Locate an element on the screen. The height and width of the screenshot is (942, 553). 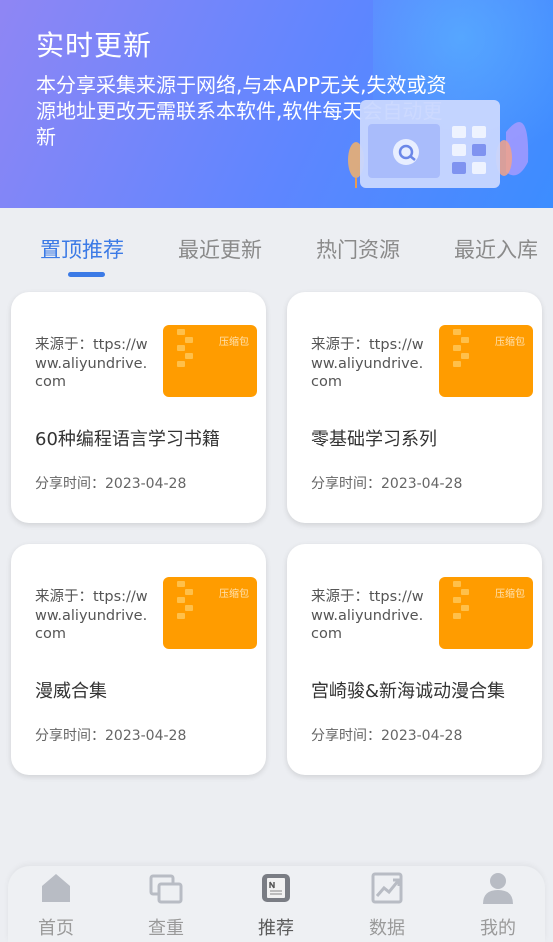
nav-recommend: 推荐 is located at coordinates (276, 904).